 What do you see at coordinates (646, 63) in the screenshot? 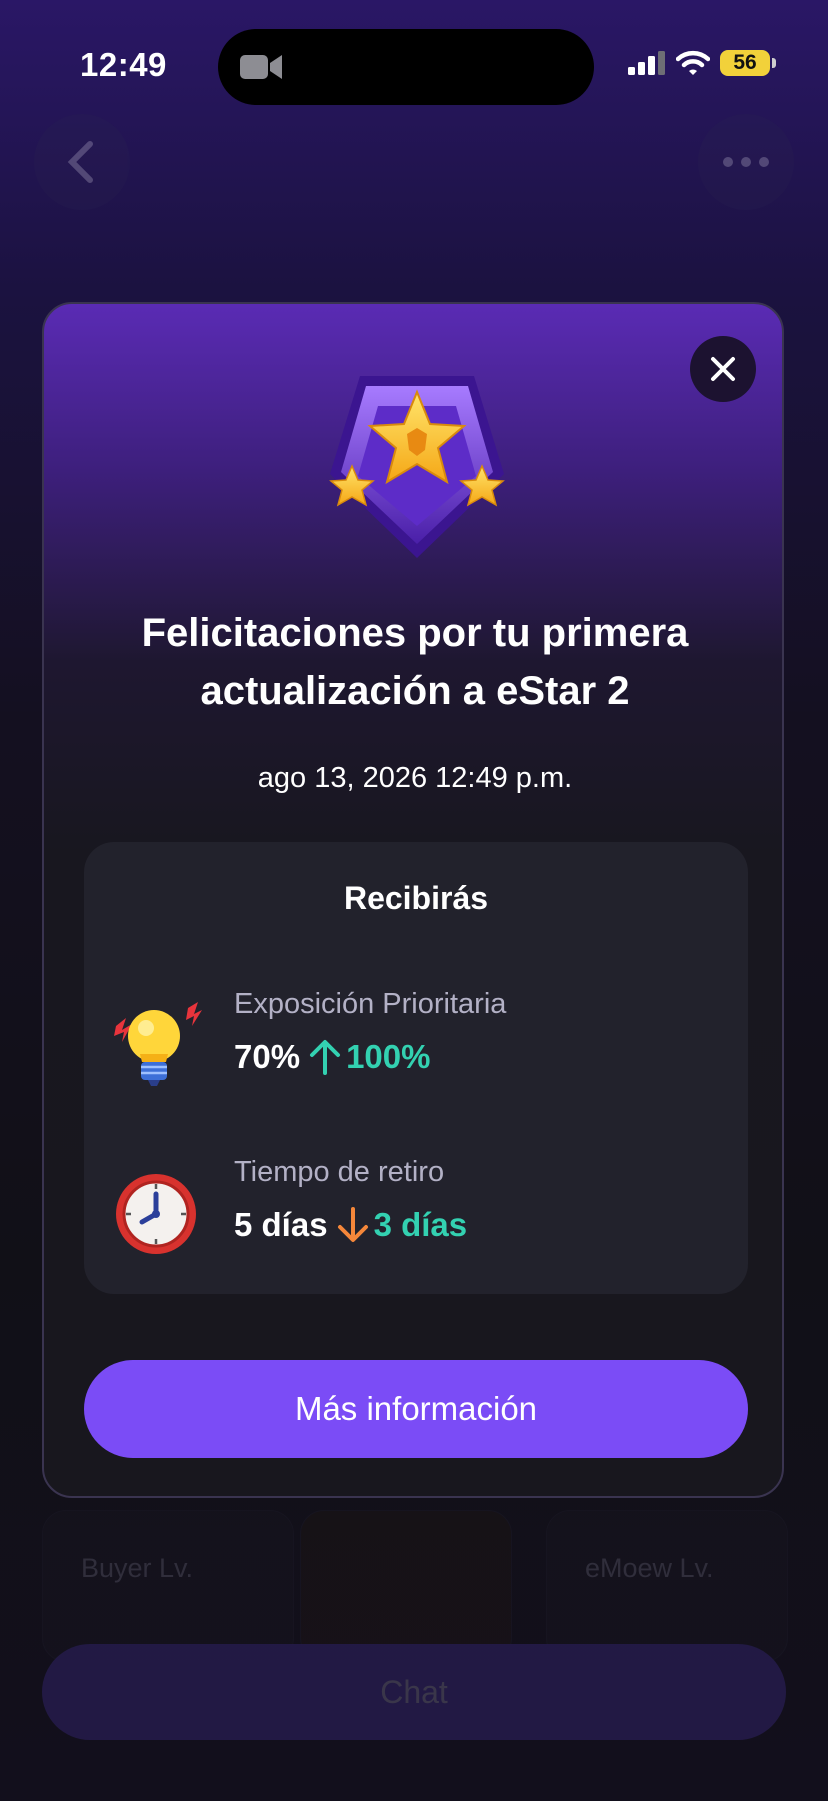
I see `signal-icon` at bounding box center [646, 63].